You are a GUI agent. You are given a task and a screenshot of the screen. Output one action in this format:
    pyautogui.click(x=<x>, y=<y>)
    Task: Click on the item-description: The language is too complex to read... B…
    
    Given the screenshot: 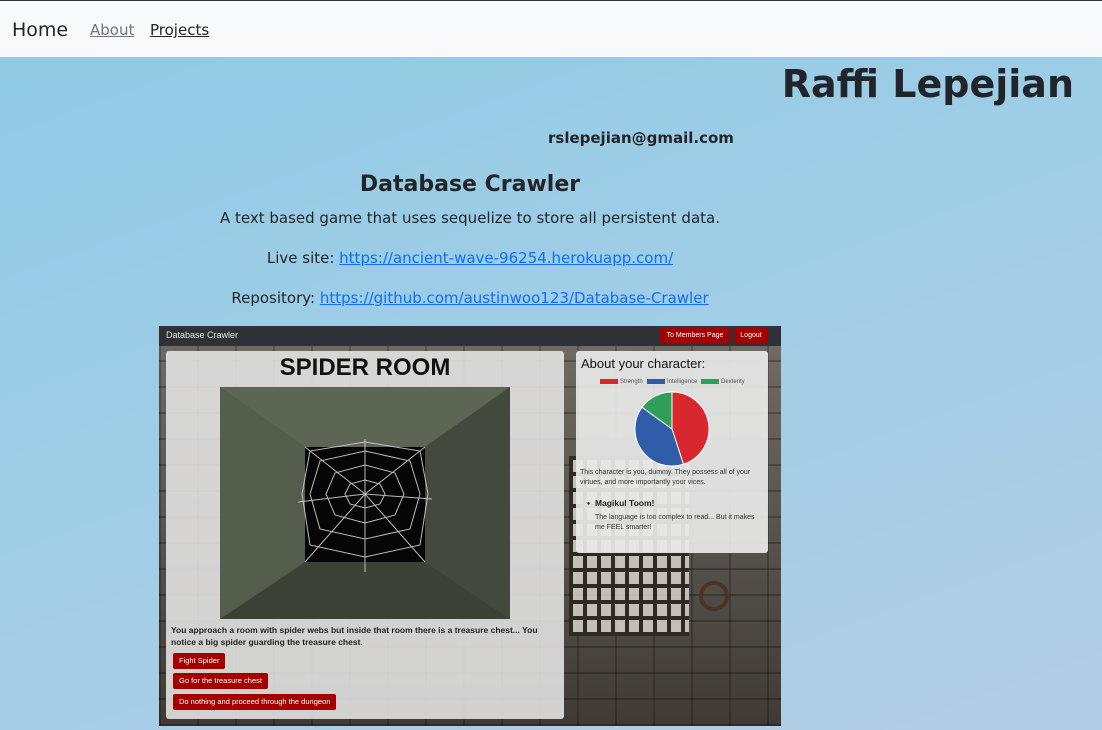 What is the action you would take?
    pyautogui.click(x=675, y=522)
    